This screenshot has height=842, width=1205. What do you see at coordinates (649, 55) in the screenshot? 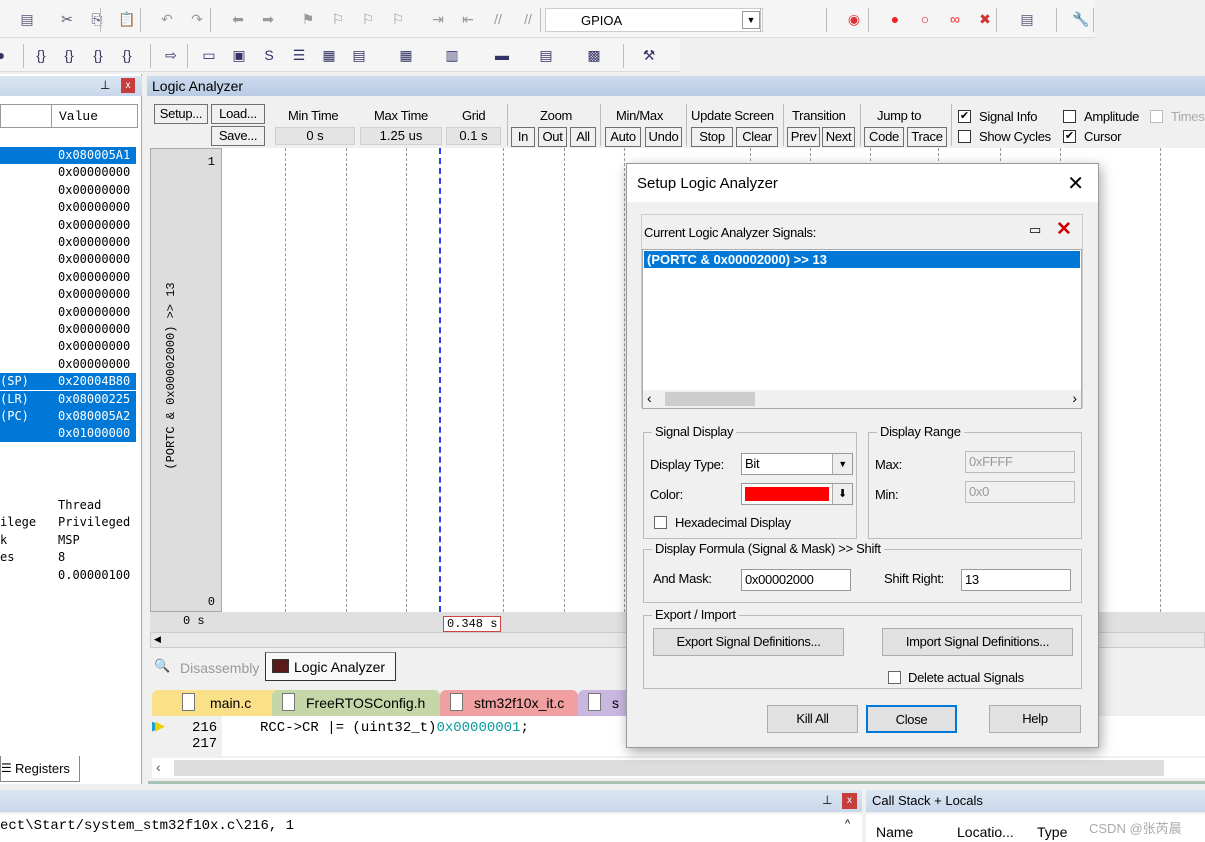
I see `toolbox-icon: ⚒` at bounding box center [649, 55].